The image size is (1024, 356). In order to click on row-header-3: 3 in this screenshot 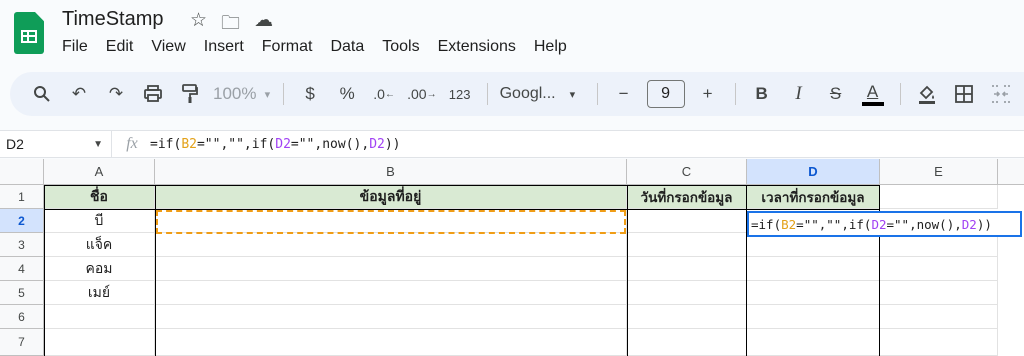, I will do `click(22, 245)`.